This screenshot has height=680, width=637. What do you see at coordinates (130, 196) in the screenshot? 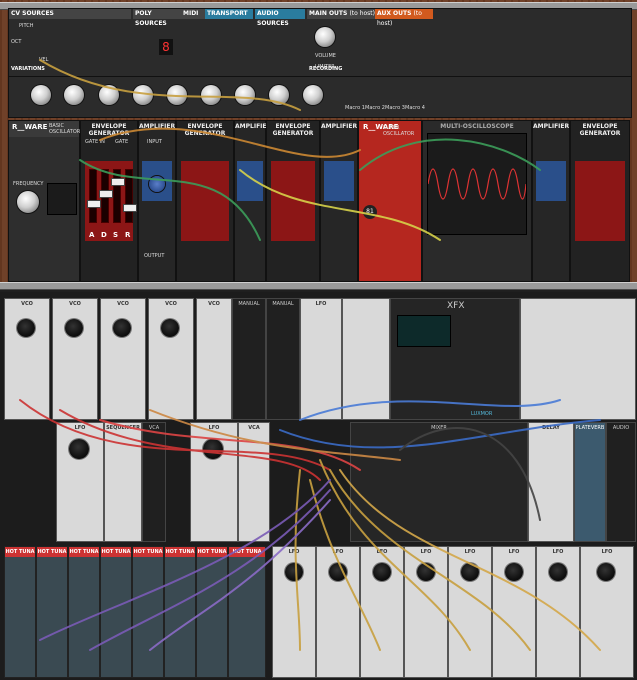
I see `release-fader` at bounding box center [130, 196].